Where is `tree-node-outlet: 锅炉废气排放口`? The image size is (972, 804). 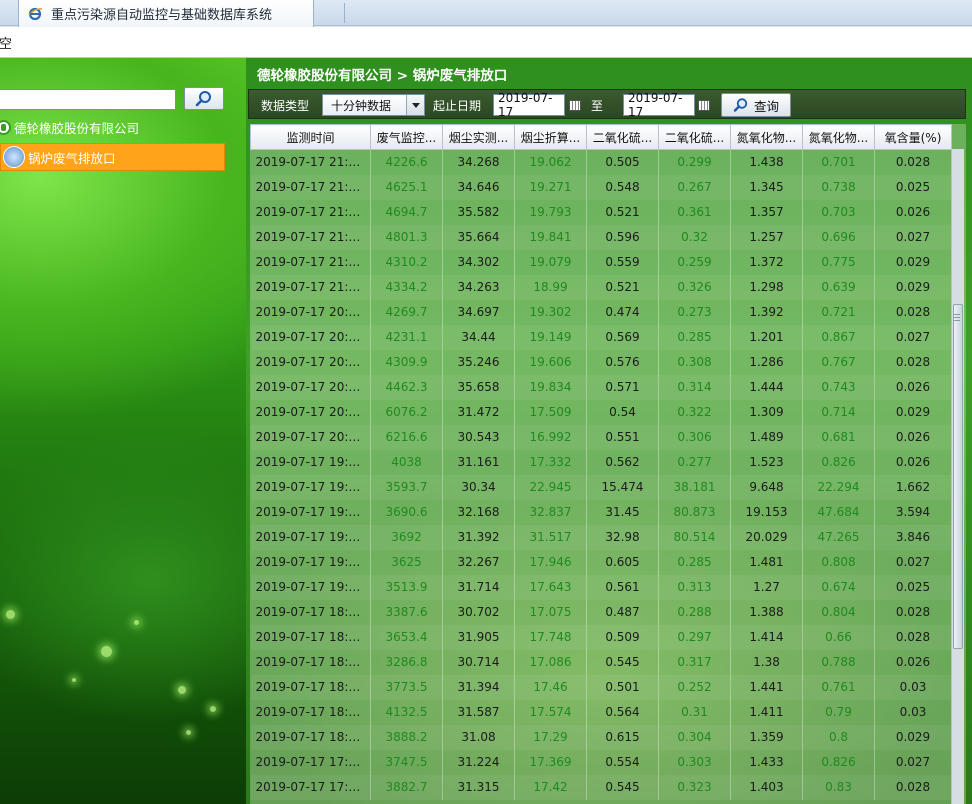
tree-node-outlet: 锅炉废气排放口 is located at coordinates (112, 157).